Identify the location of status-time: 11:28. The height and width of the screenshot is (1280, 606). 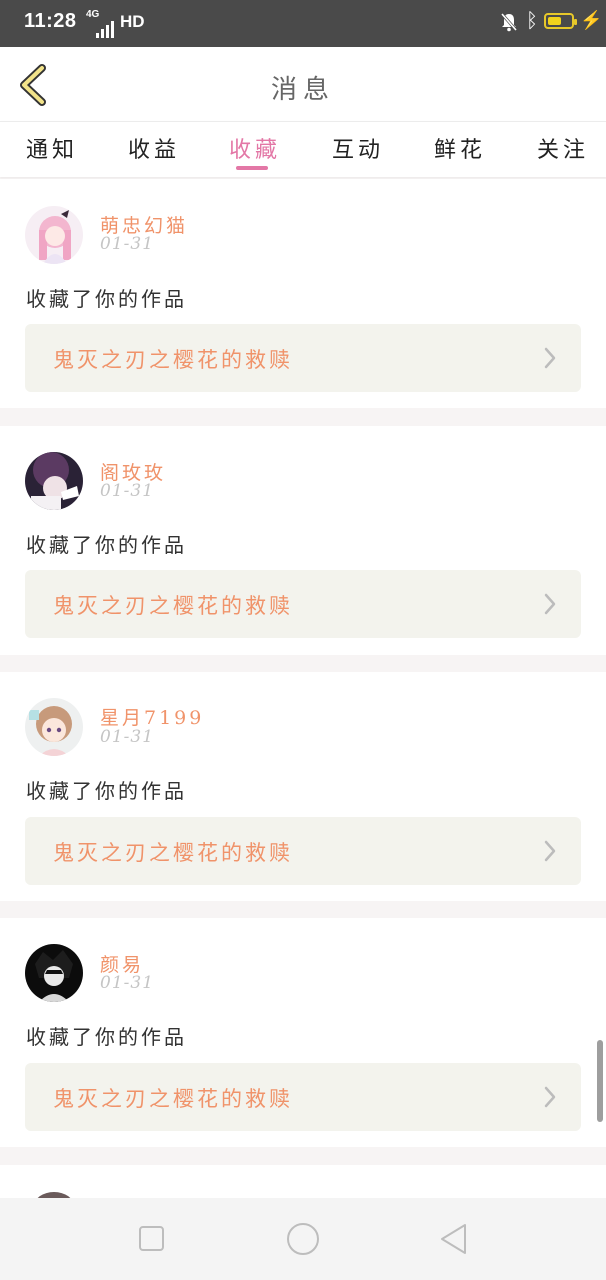
(50, 21).